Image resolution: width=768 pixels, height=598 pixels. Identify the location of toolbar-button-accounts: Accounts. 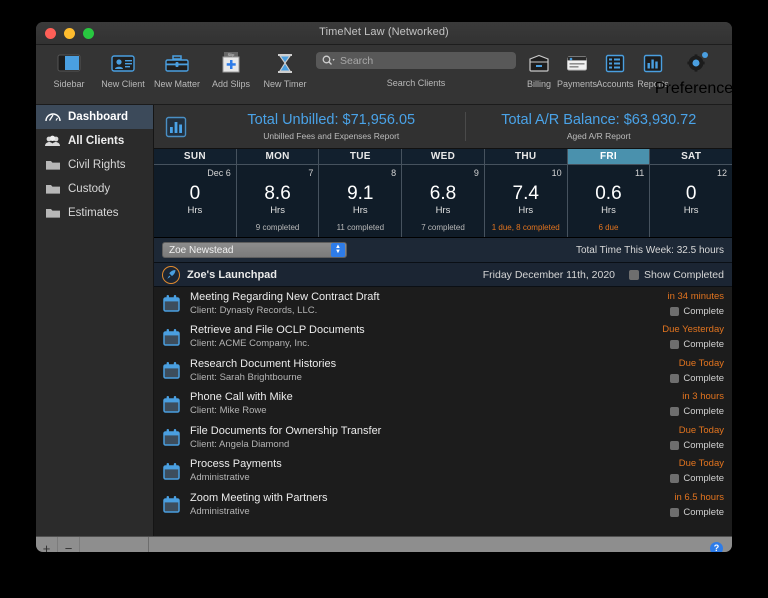
(615, 69).